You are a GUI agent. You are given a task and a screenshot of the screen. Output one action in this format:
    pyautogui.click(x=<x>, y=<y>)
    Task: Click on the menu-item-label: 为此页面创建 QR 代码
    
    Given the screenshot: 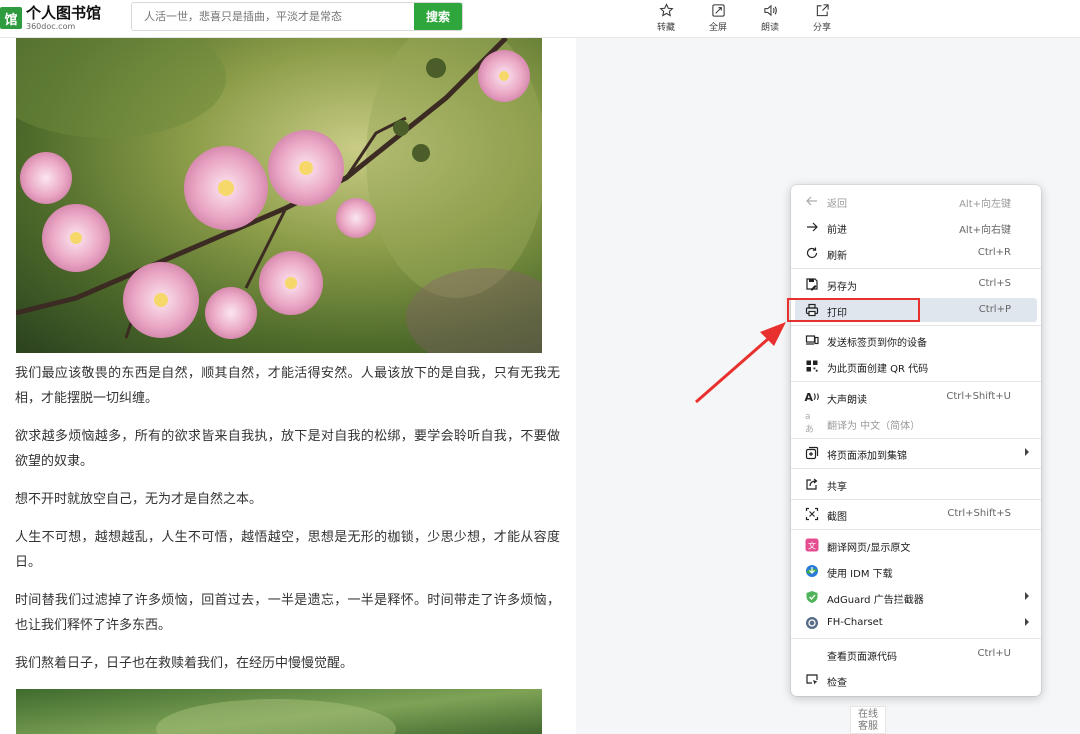 What is the action you would take?
    pyautogui.click(x=878, y=369)
    